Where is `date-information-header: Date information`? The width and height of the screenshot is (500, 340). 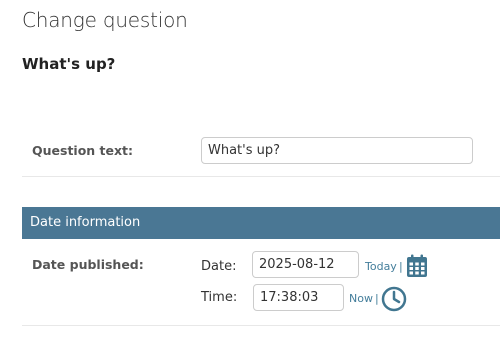
date-information-header: Date information is located at coordinates (261, 223).